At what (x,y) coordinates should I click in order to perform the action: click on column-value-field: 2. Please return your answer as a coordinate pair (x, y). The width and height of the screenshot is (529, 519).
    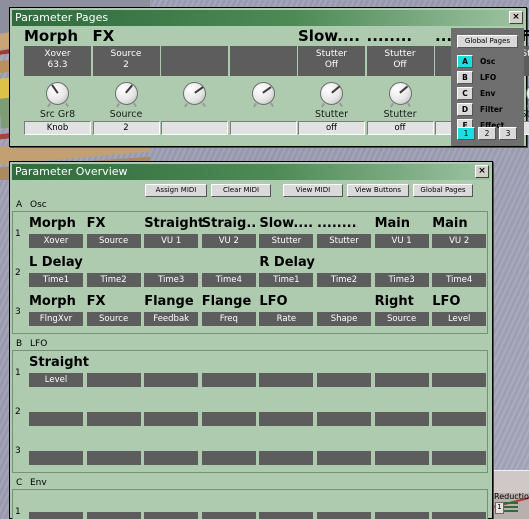
    Looking at the image, I should click on (126, 128).